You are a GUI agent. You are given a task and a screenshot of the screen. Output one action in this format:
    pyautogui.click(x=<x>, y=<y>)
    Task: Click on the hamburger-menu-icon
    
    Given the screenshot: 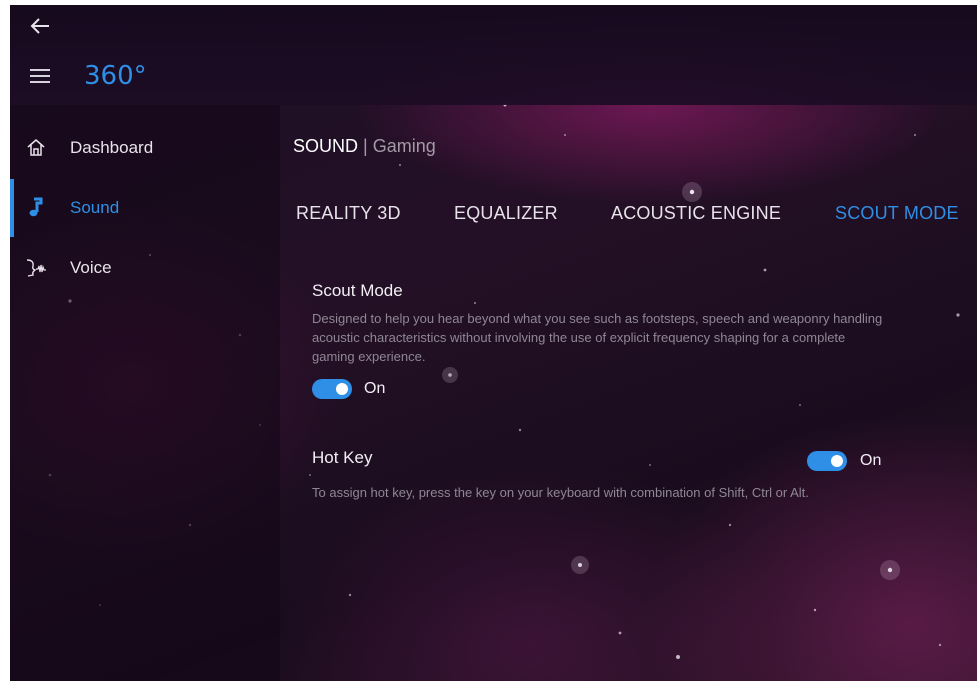 What is the action you would take?
    pyautogui.click(x=40, y=77)
    